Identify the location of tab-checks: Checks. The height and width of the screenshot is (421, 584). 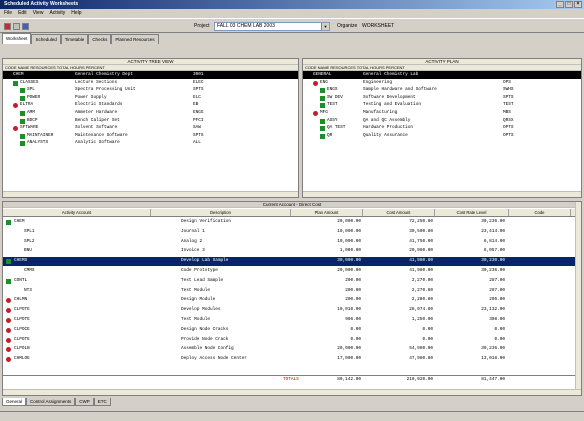
(100, 39).